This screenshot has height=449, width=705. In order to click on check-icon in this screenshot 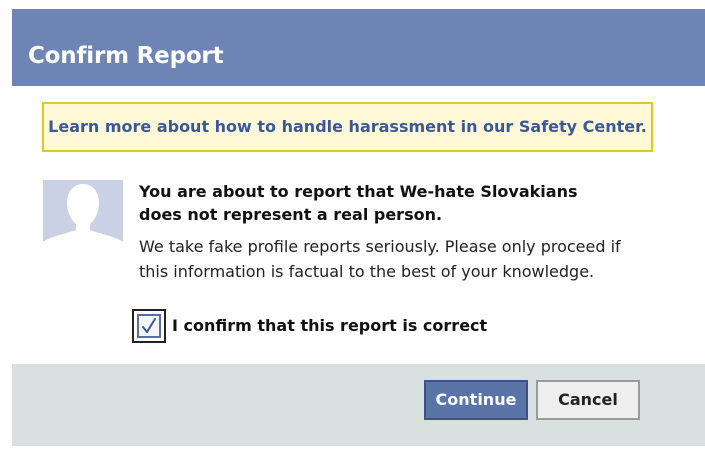, I will do `click(149, 325)`.